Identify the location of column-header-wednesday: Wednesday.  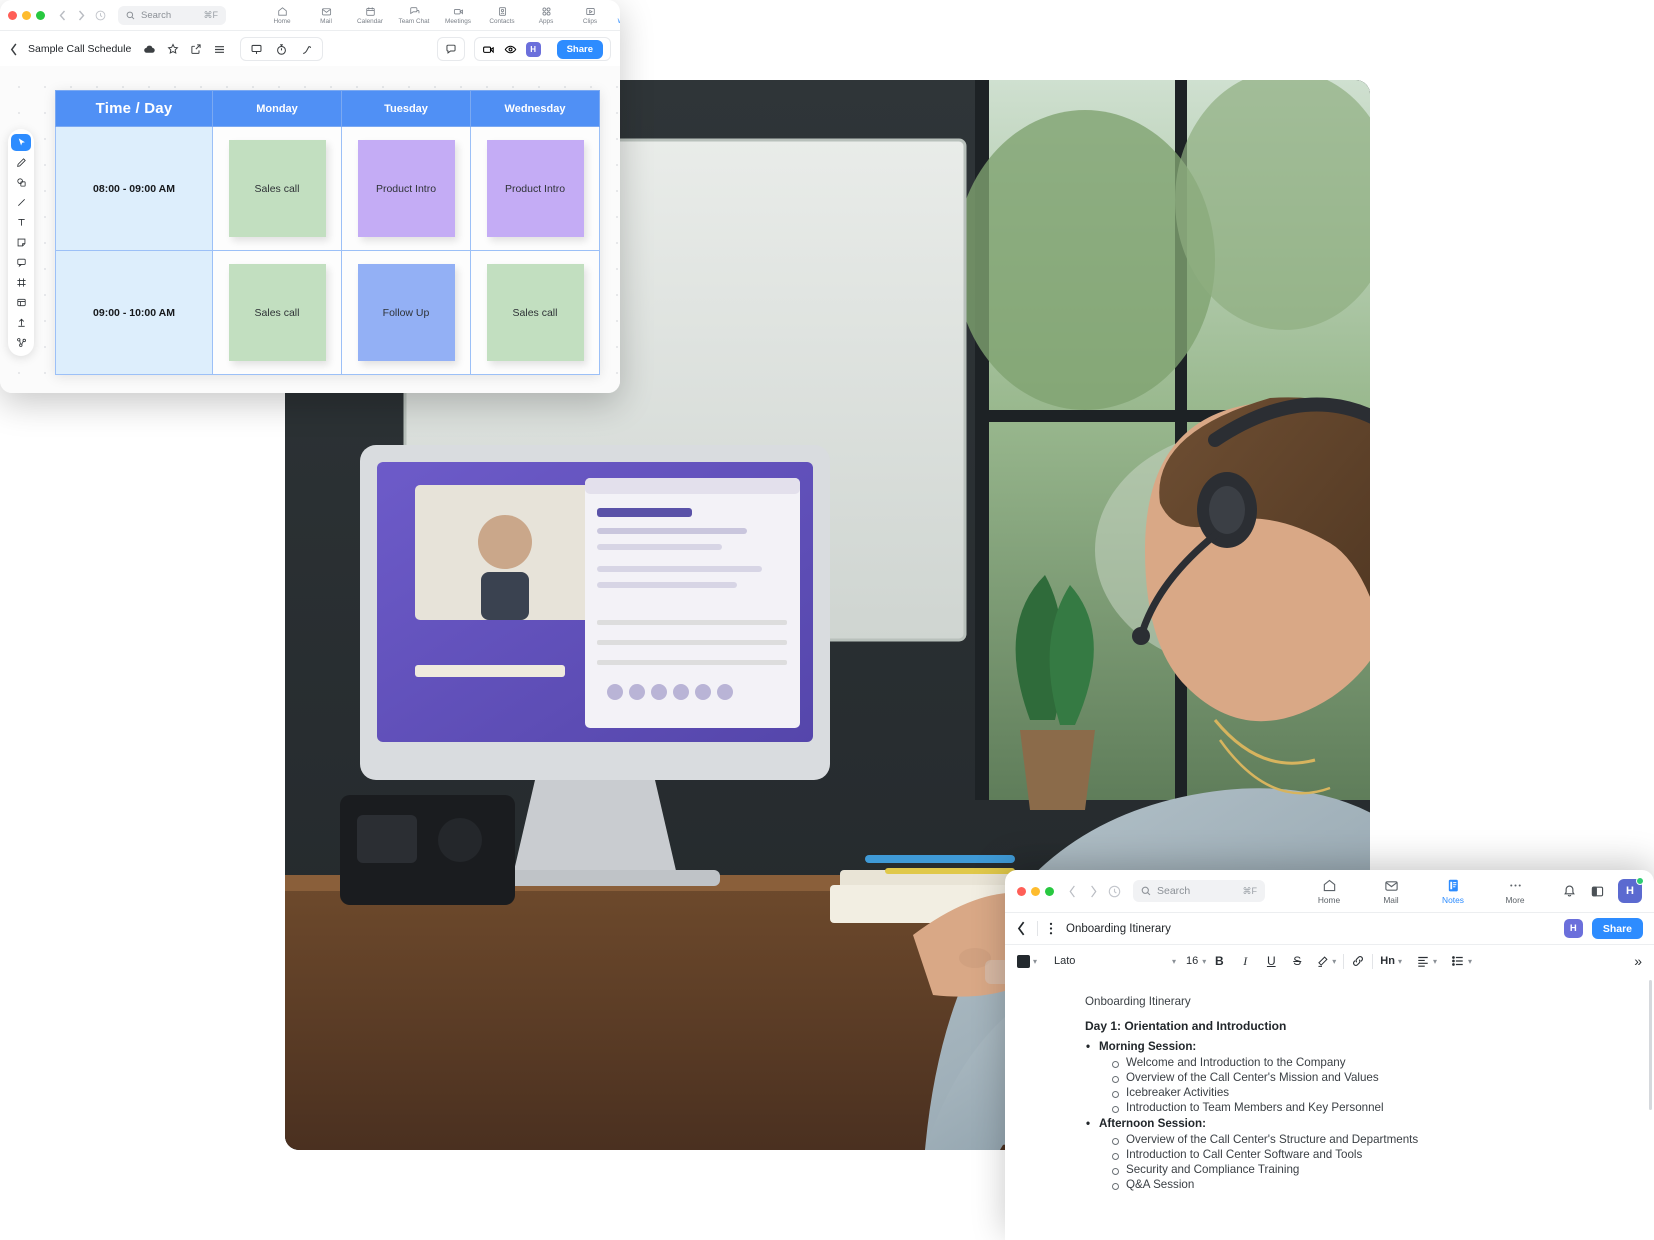
(535, 108).